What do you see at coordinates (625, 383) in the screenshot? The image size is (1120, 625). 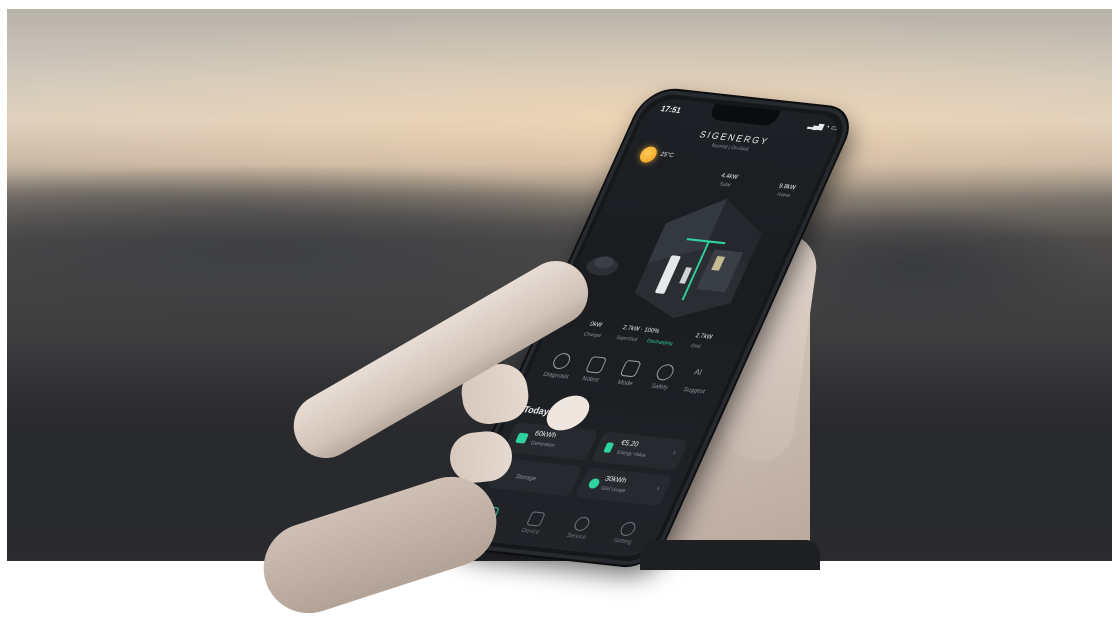 I see `quick-action-label: Mode` at bounding box center [625, 383].